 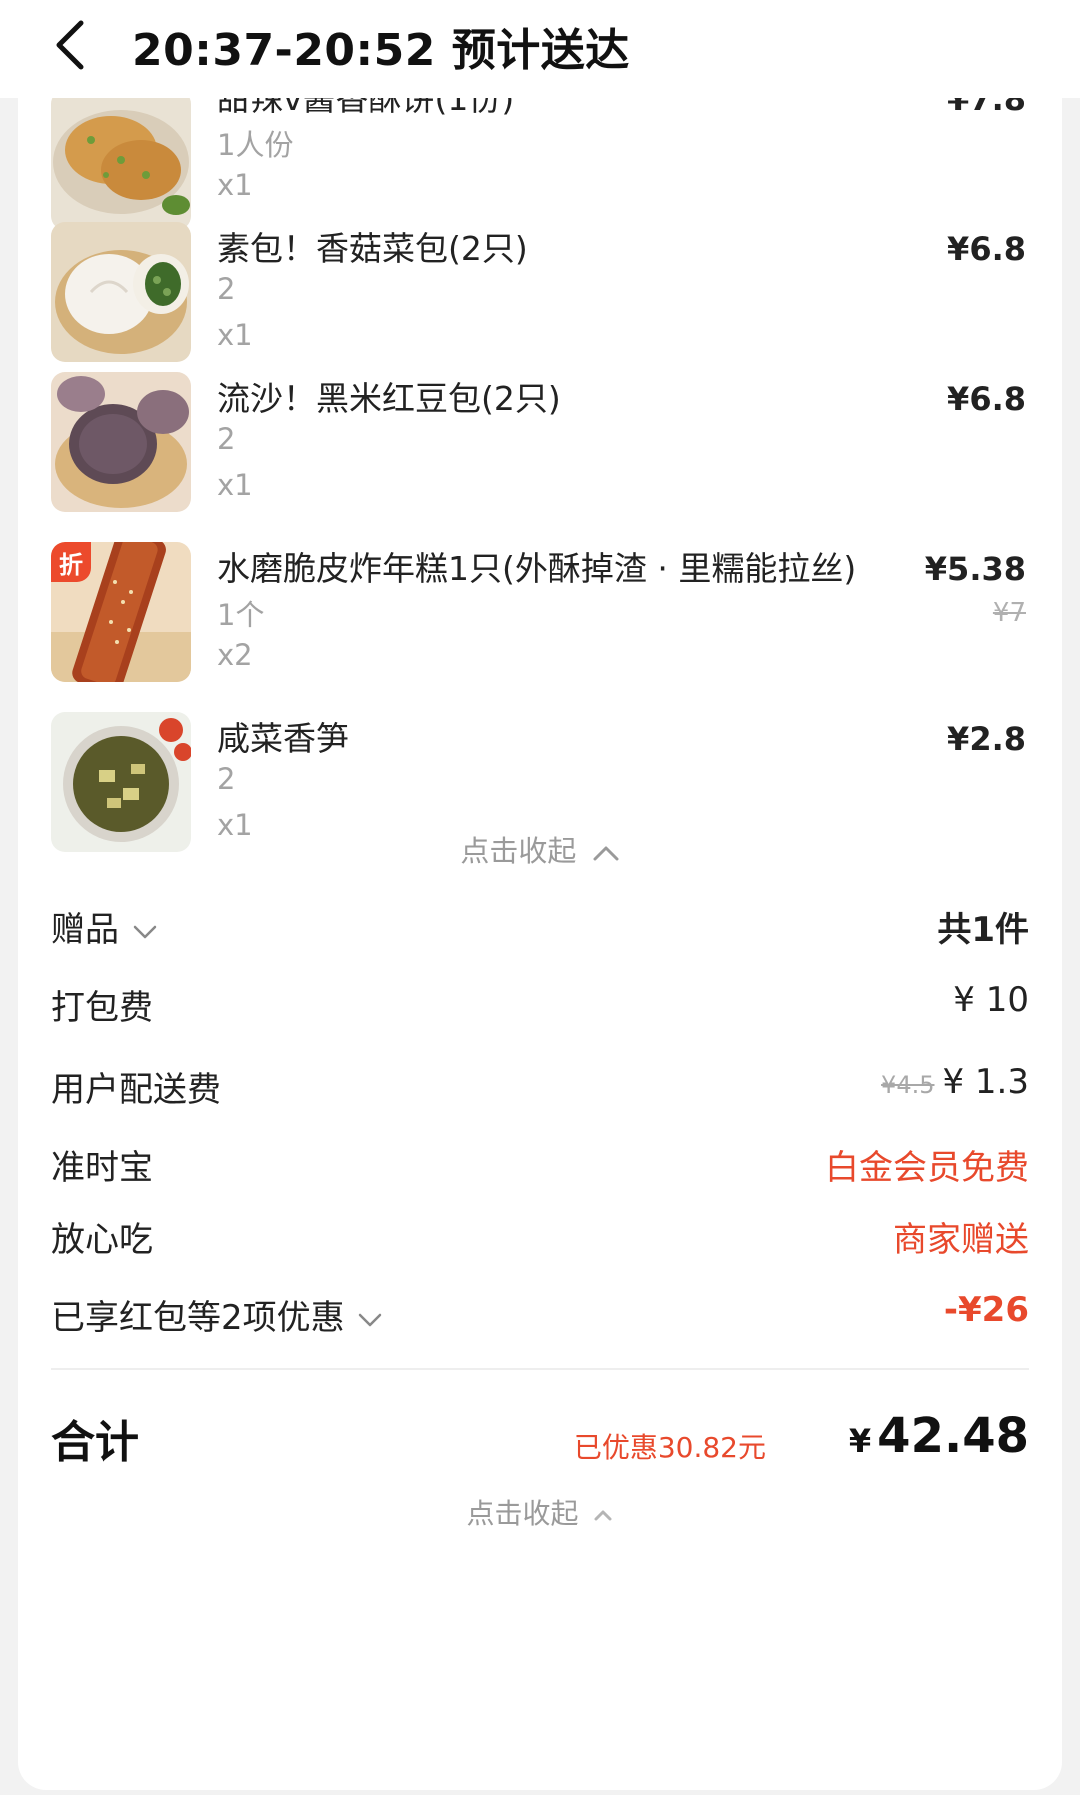 What do you see at coordinates (669, 1447) in the screenshot?
I see `saved-amount: 已优惠30.82元` at bounding box center [669, 1447].